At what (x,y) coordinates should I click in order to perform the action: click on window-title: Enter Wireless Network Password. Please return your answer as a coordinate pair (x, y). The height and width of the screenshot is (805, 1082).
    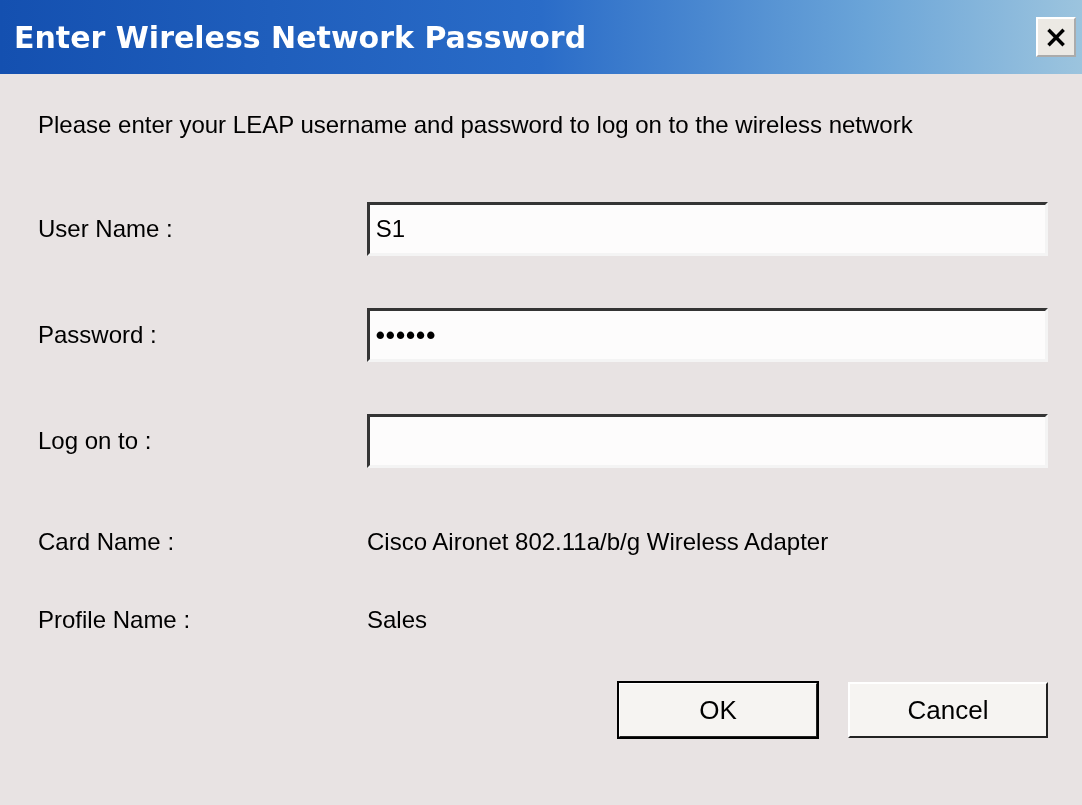
    Looking at the image, I should click on (300, 37).